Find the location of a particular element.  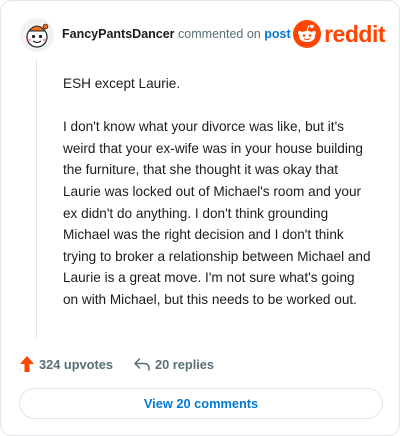

reddit-brand: reddit is located at coordinates (339, 34).